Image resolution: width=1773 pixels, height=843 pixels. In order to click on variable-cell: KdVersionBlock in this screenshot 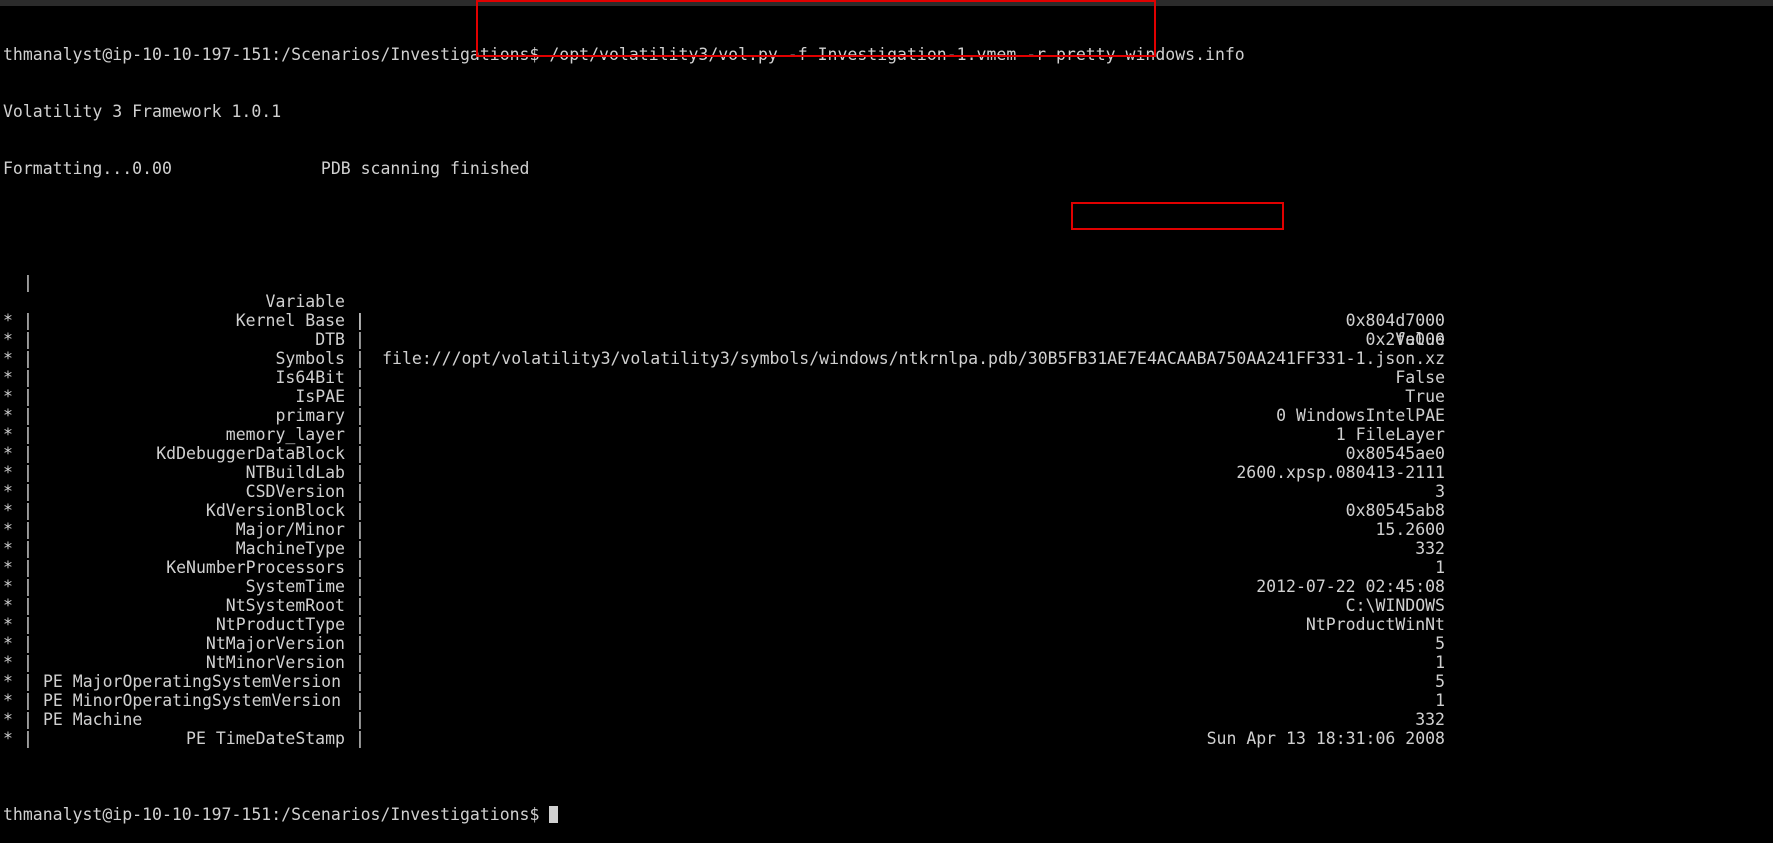, I will do `click(275, 510)`.